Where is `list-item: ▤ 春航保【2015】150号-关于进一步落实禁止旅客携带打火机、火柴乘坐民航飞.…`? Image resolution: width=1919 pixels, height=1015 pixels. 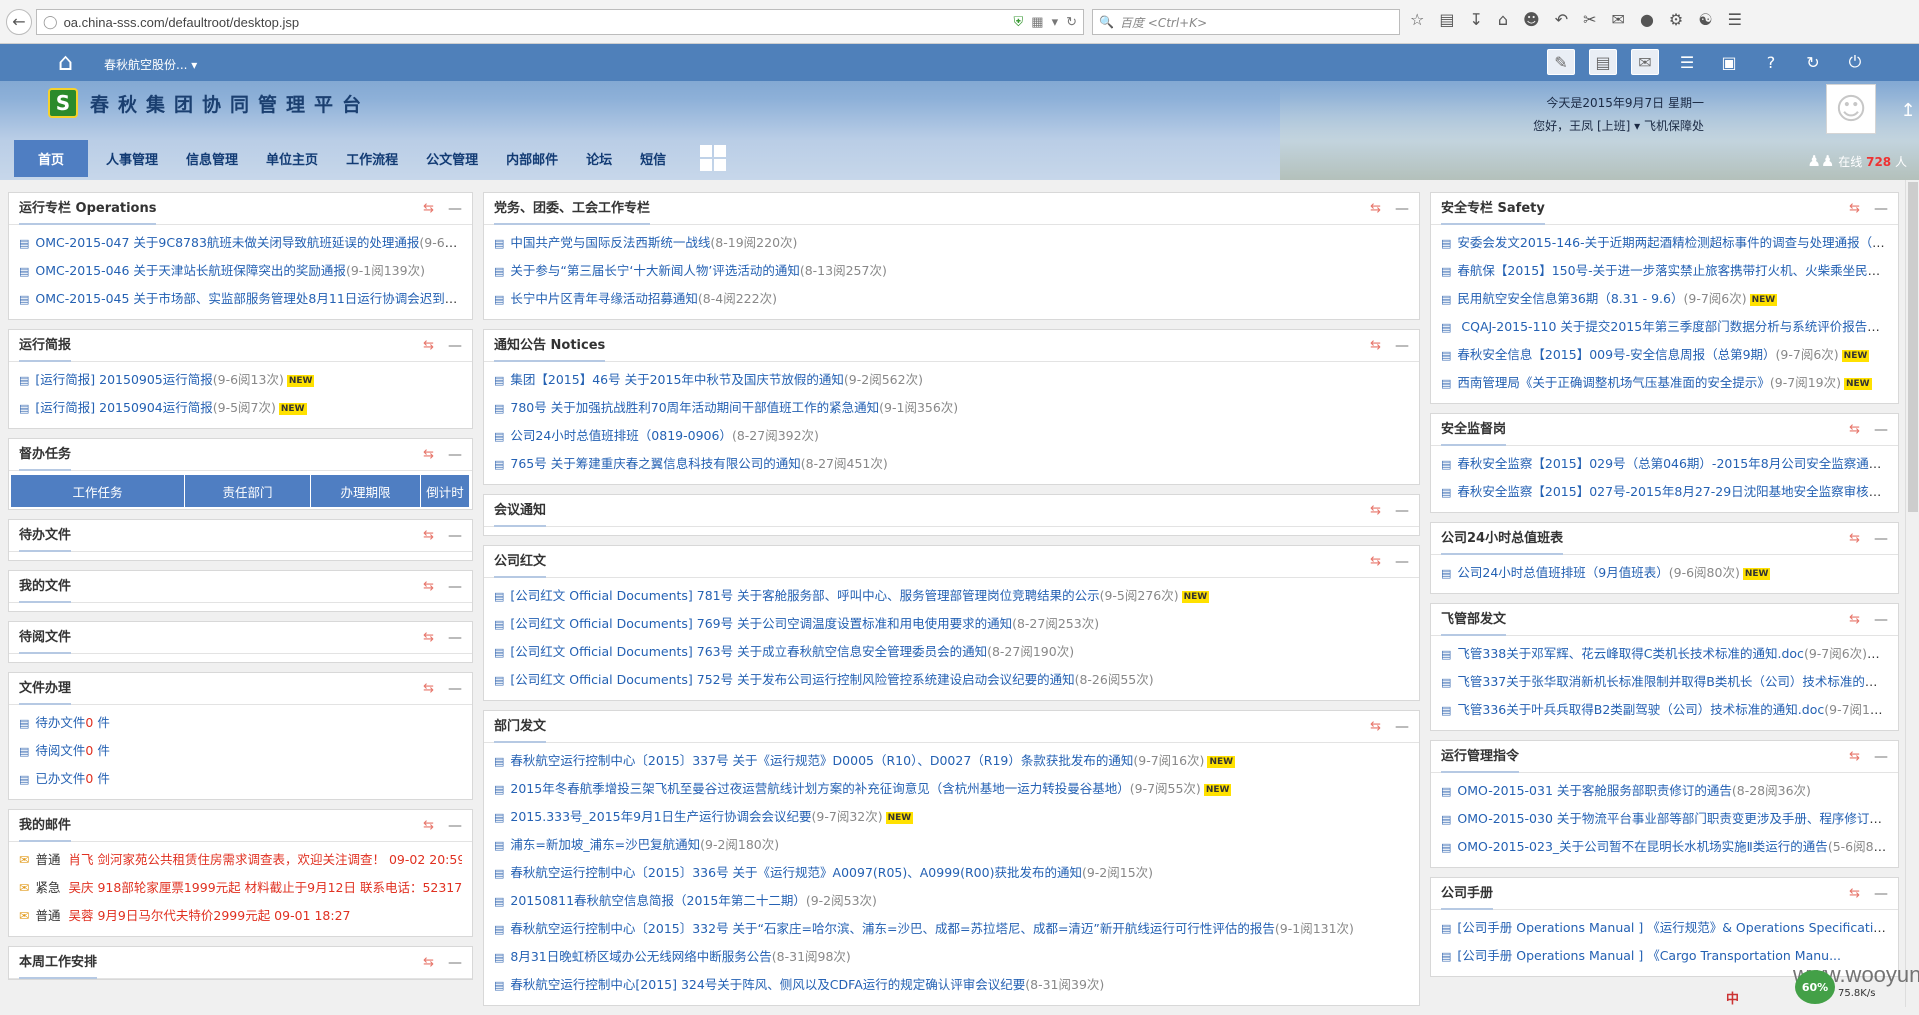
list-item: ▤ 春航保【2015】150号-关于进一步落实禁止旅客携带打火机、火柴乘坐民航飞.… is located at coordinates (1664, 271).